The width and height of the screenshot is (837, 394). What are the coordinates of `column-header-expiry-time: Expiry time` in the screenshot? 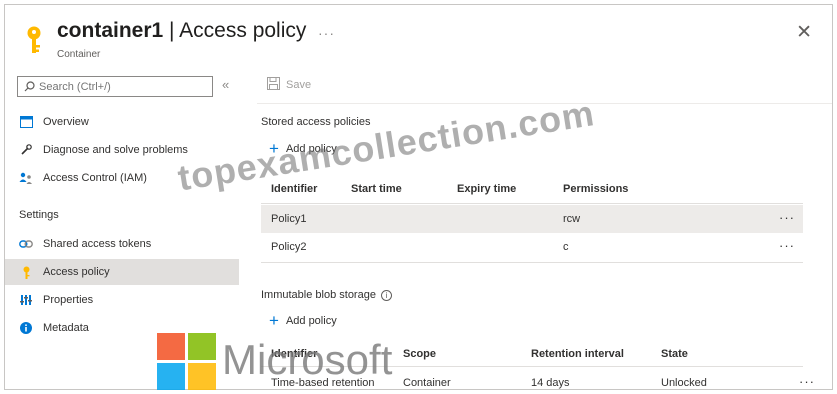 It's located at (487, 189).